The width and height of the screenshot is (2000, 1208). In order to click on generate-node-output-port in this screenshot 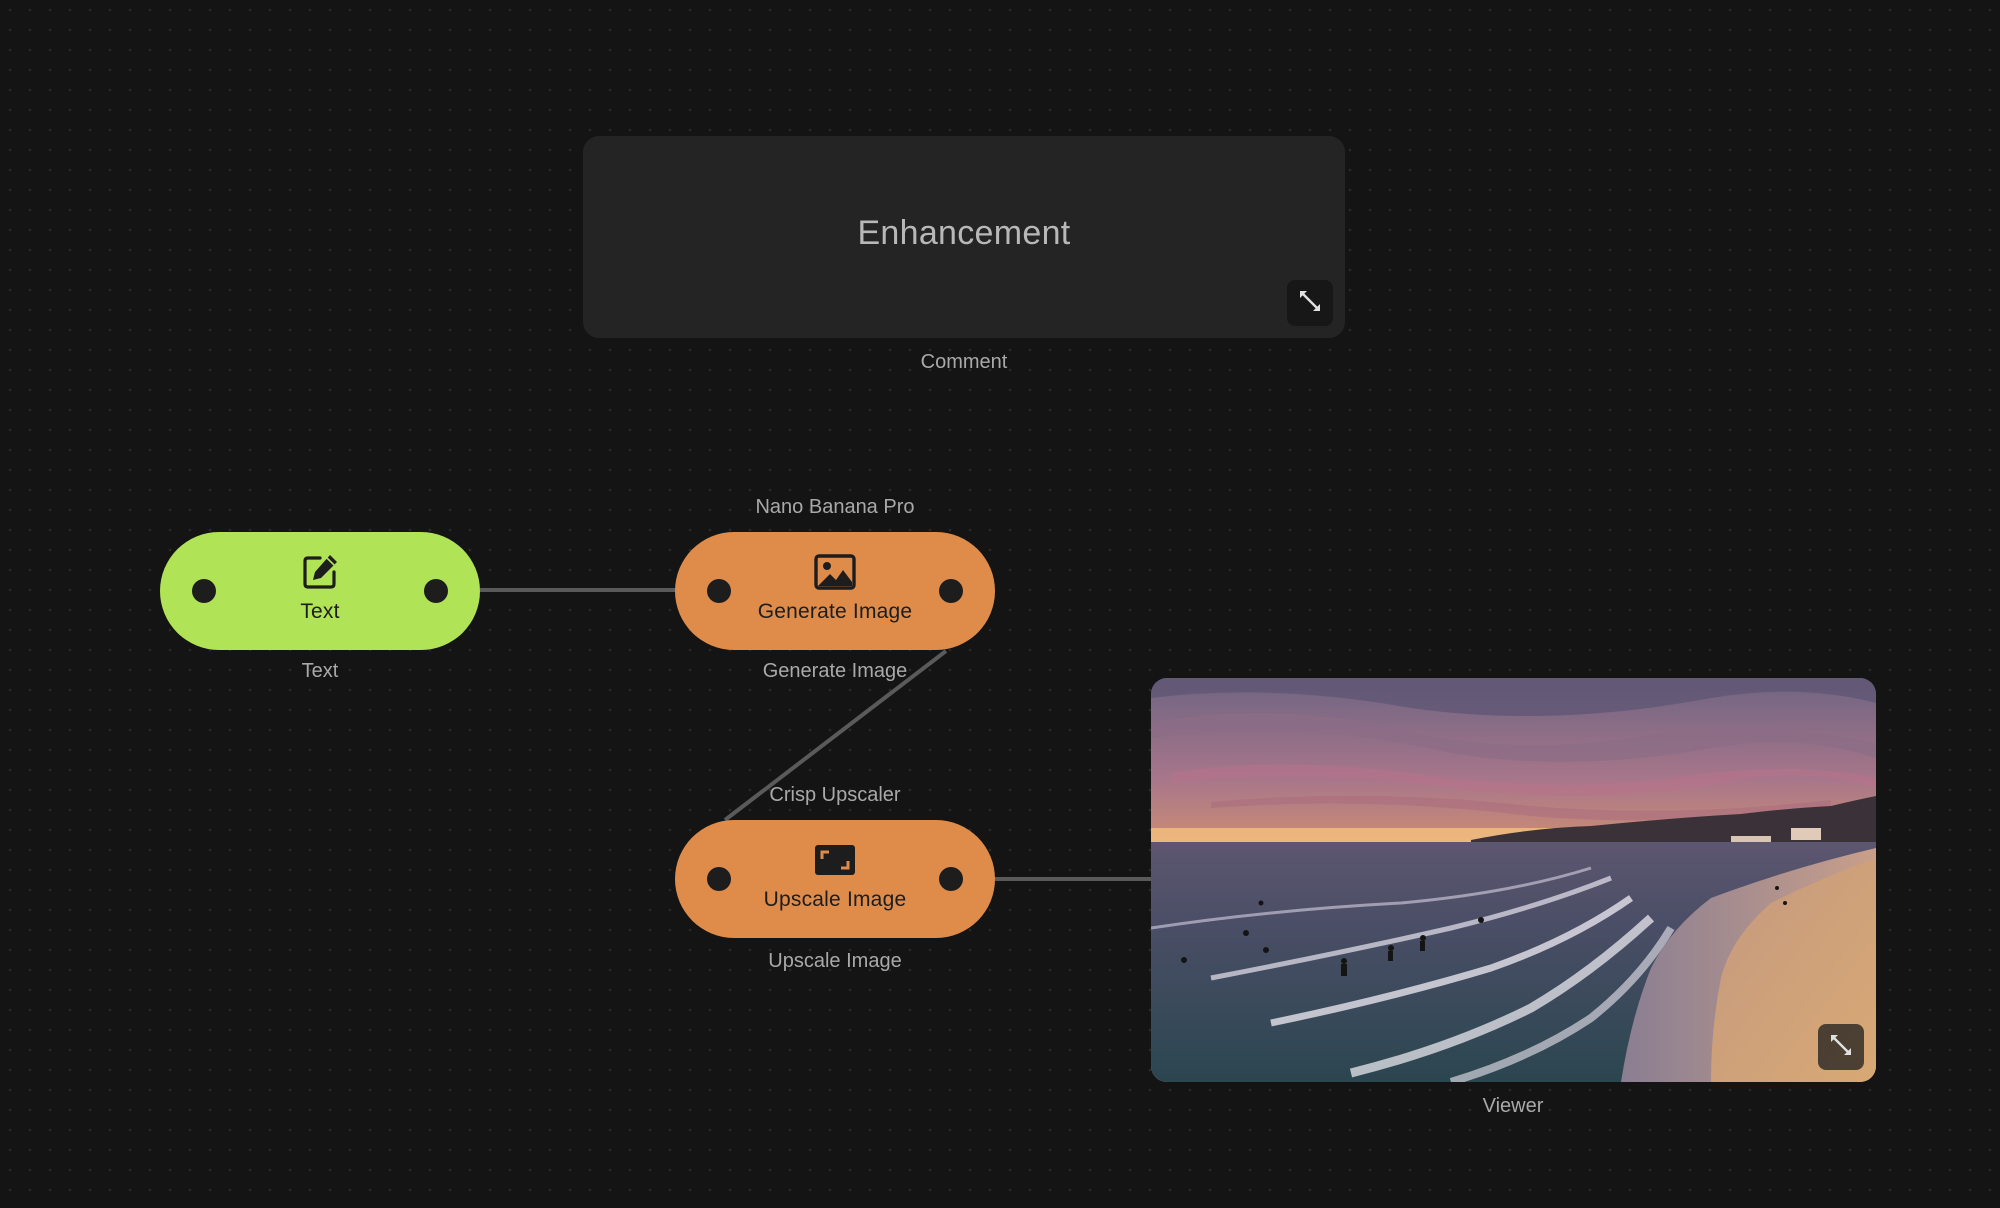, I will do `click(951, 591)`.